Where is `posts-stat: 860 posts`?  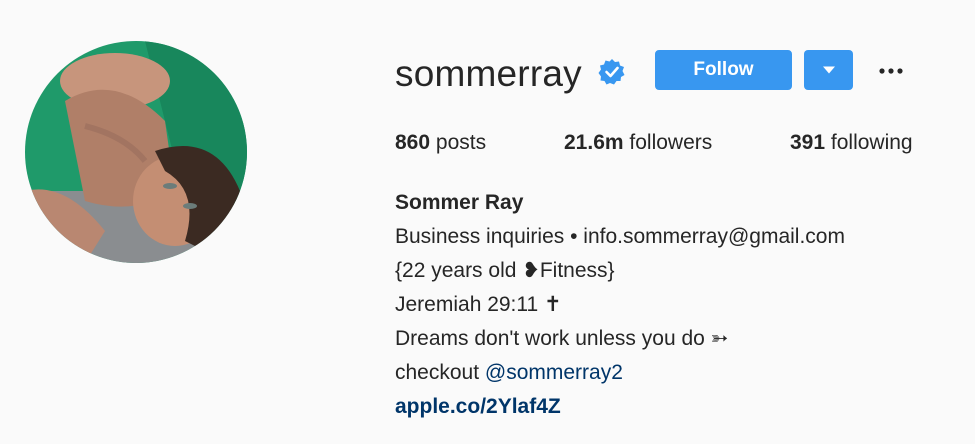 posts-stat: 860 posts is located at coordinates (440, 143).